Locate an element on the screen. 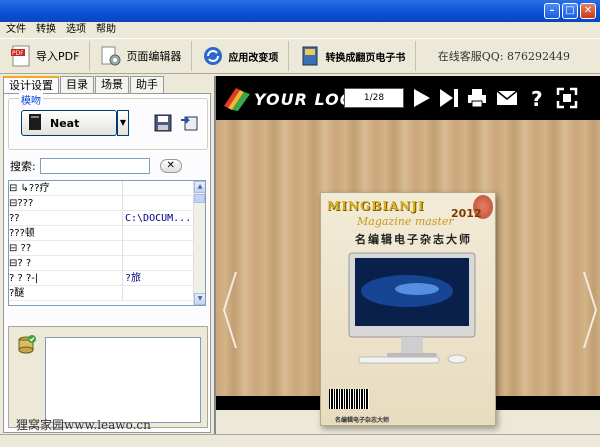 The width and height of the screenshot is (600, 447). previous-page-arrow-icon is located at coordinates (230, 310).